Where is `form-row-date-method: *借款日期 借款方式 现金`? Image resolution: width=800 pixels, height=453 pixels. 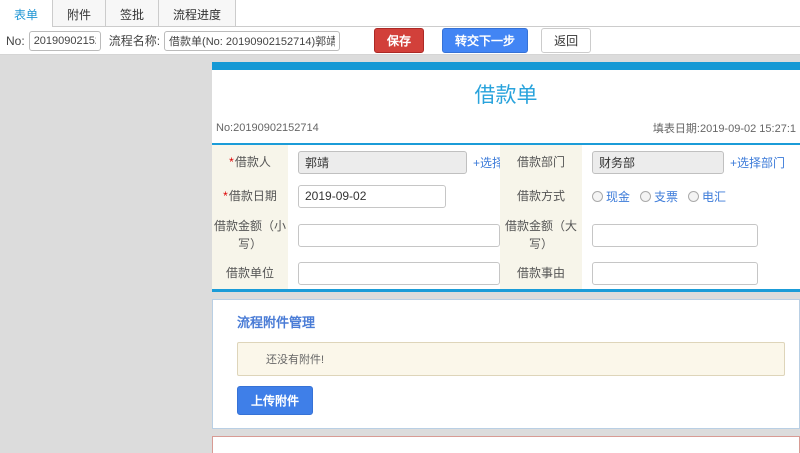 form-row-date-method: *借款日期 借款方式 现金 is located at coordinates (506, 196).